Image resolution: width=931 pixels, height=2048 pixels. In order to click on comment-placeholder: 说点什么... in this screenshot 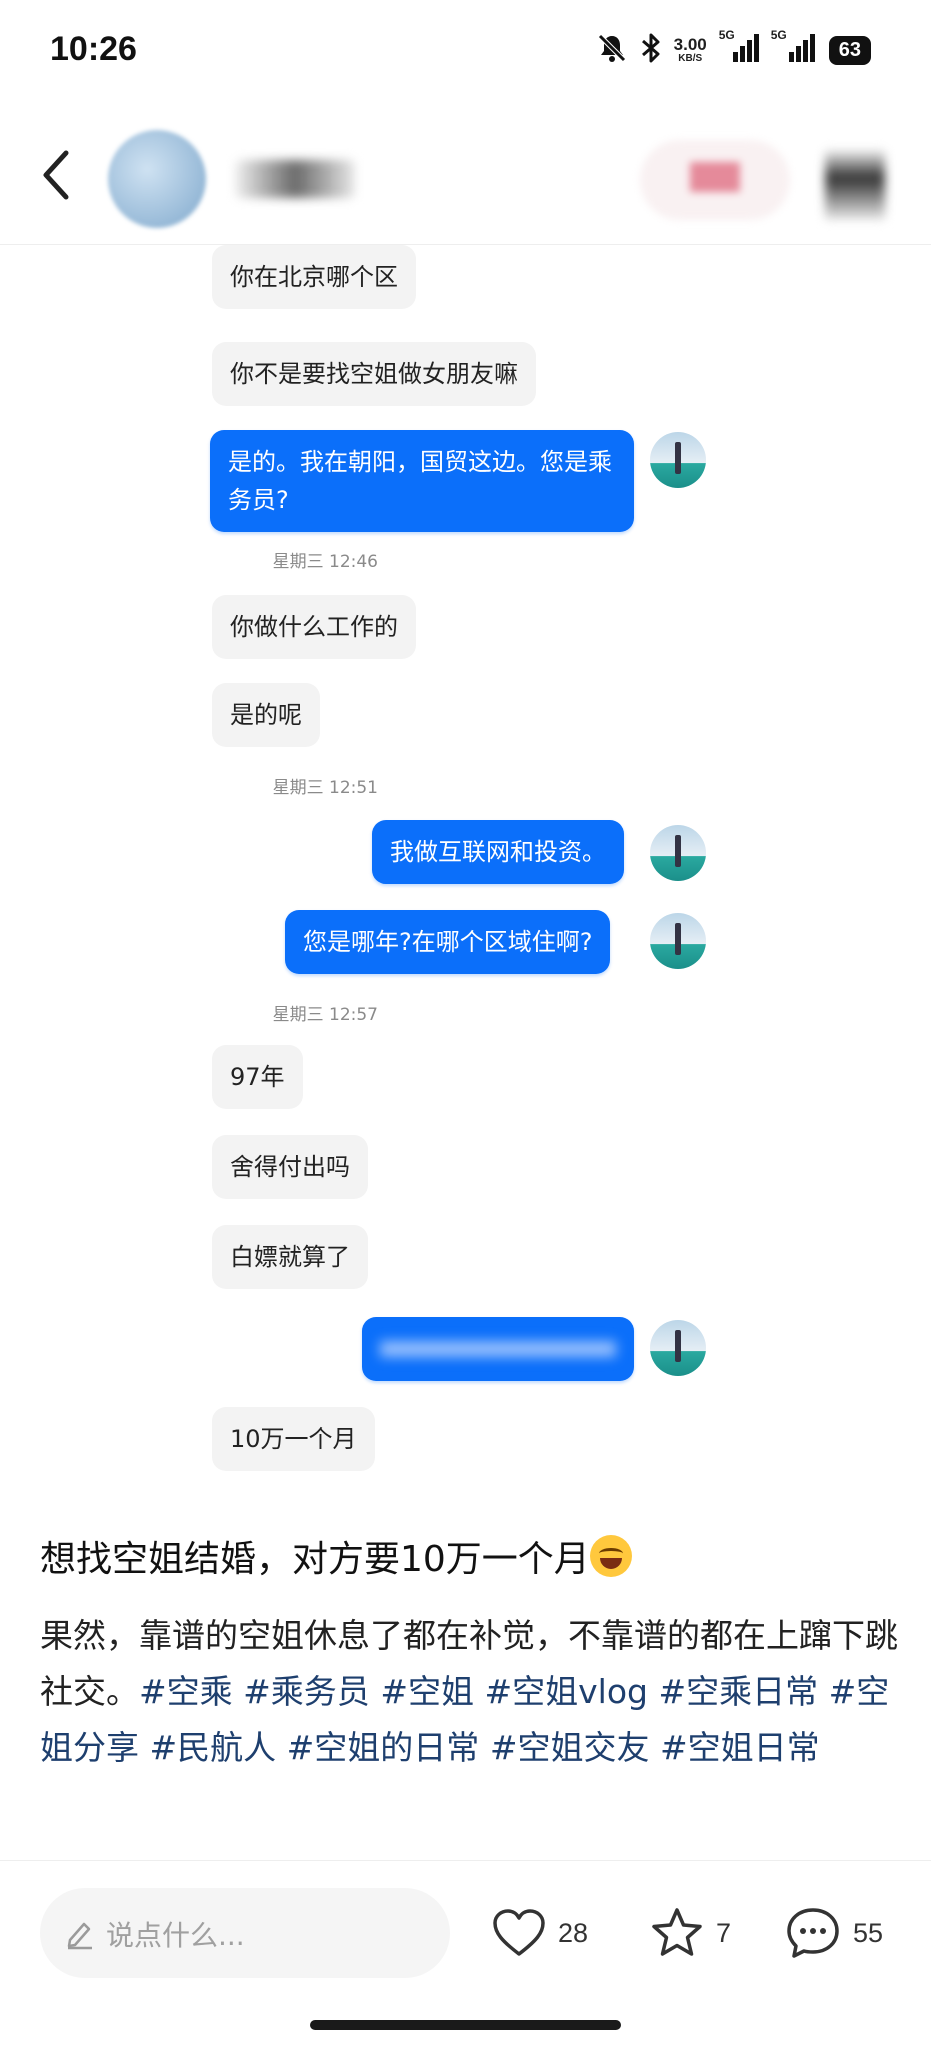, I will do `click(175, 1935)`.